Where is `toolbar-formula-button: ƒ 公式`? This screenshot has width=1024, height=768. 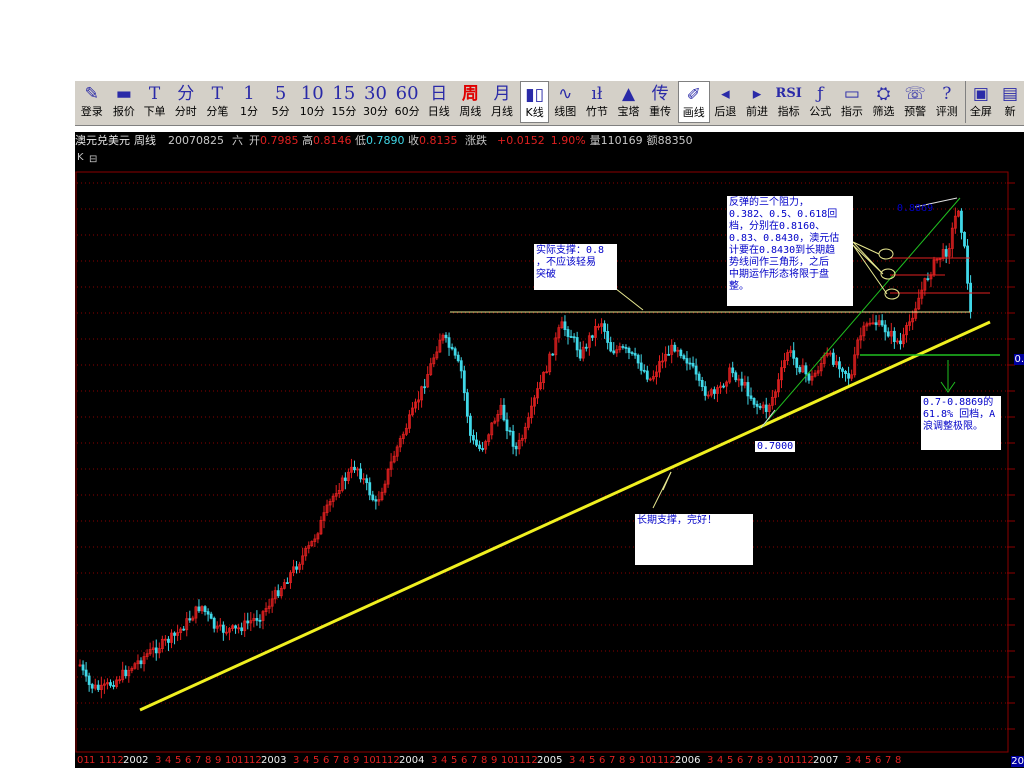
toolbar-formula-button: ƒ 公式 is located at coordinates (820, 102).